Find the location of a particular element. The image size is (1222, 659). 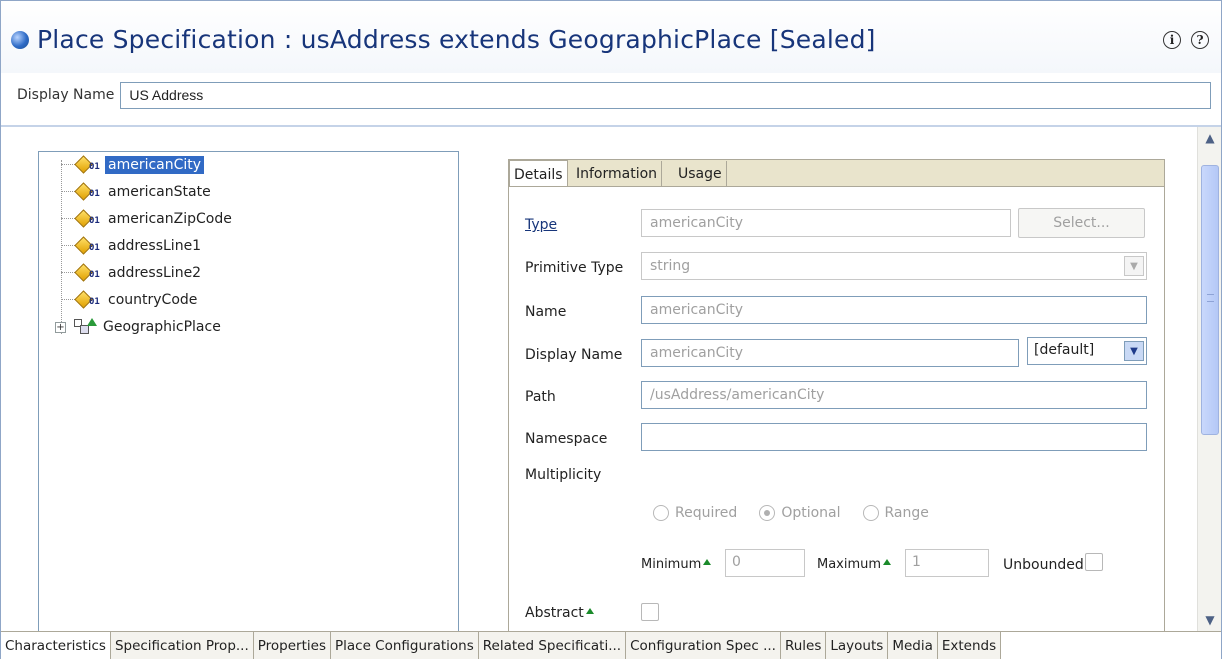

display-name-row: Display Name is located at coordinates (614, 95).